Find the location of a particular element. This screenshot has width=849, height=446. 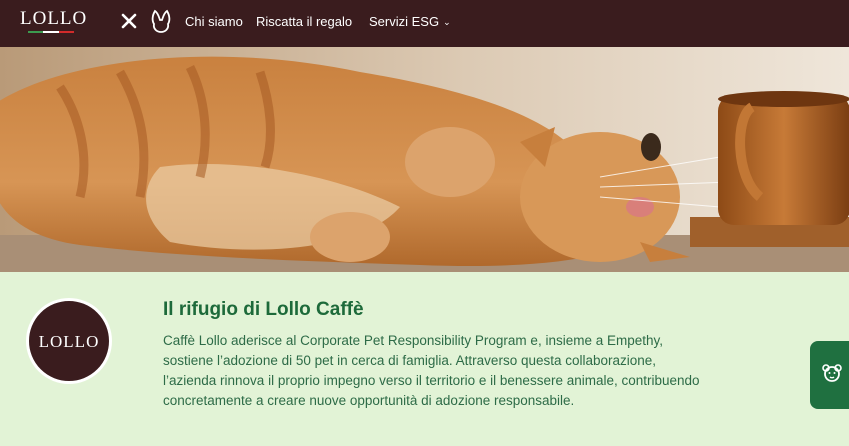

logo-tricolor-stripe is located at coordinates (51, 32).